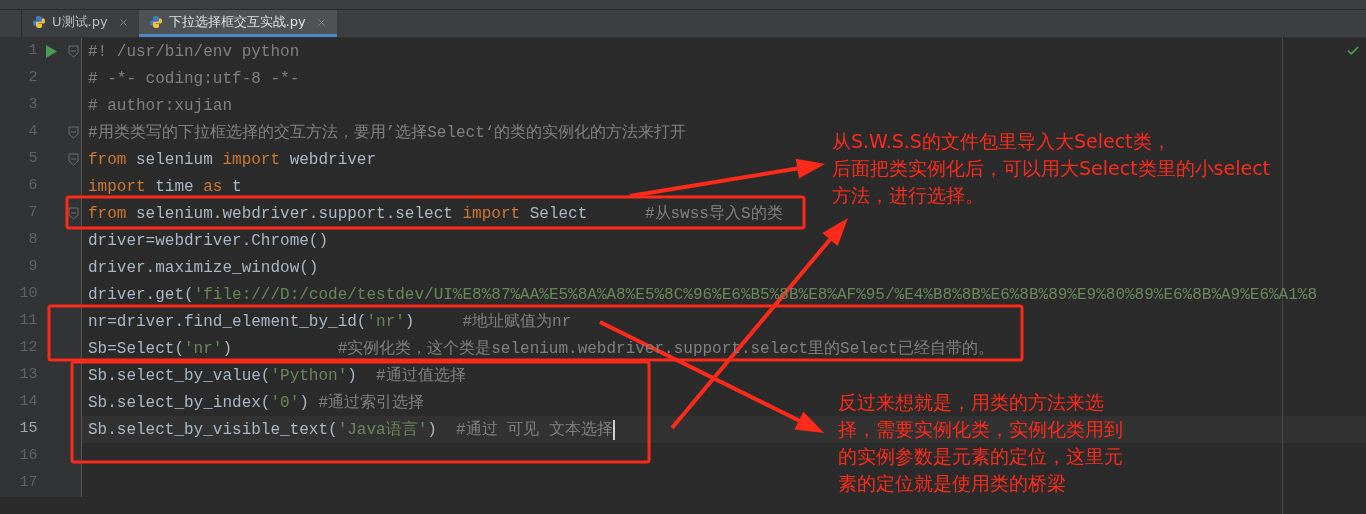 The width and height of the screenshot is (1366, 514). What do you see at coordinates (51, 51) in the screenshot?
I see `run-icon` at bounding box center [51, 51].